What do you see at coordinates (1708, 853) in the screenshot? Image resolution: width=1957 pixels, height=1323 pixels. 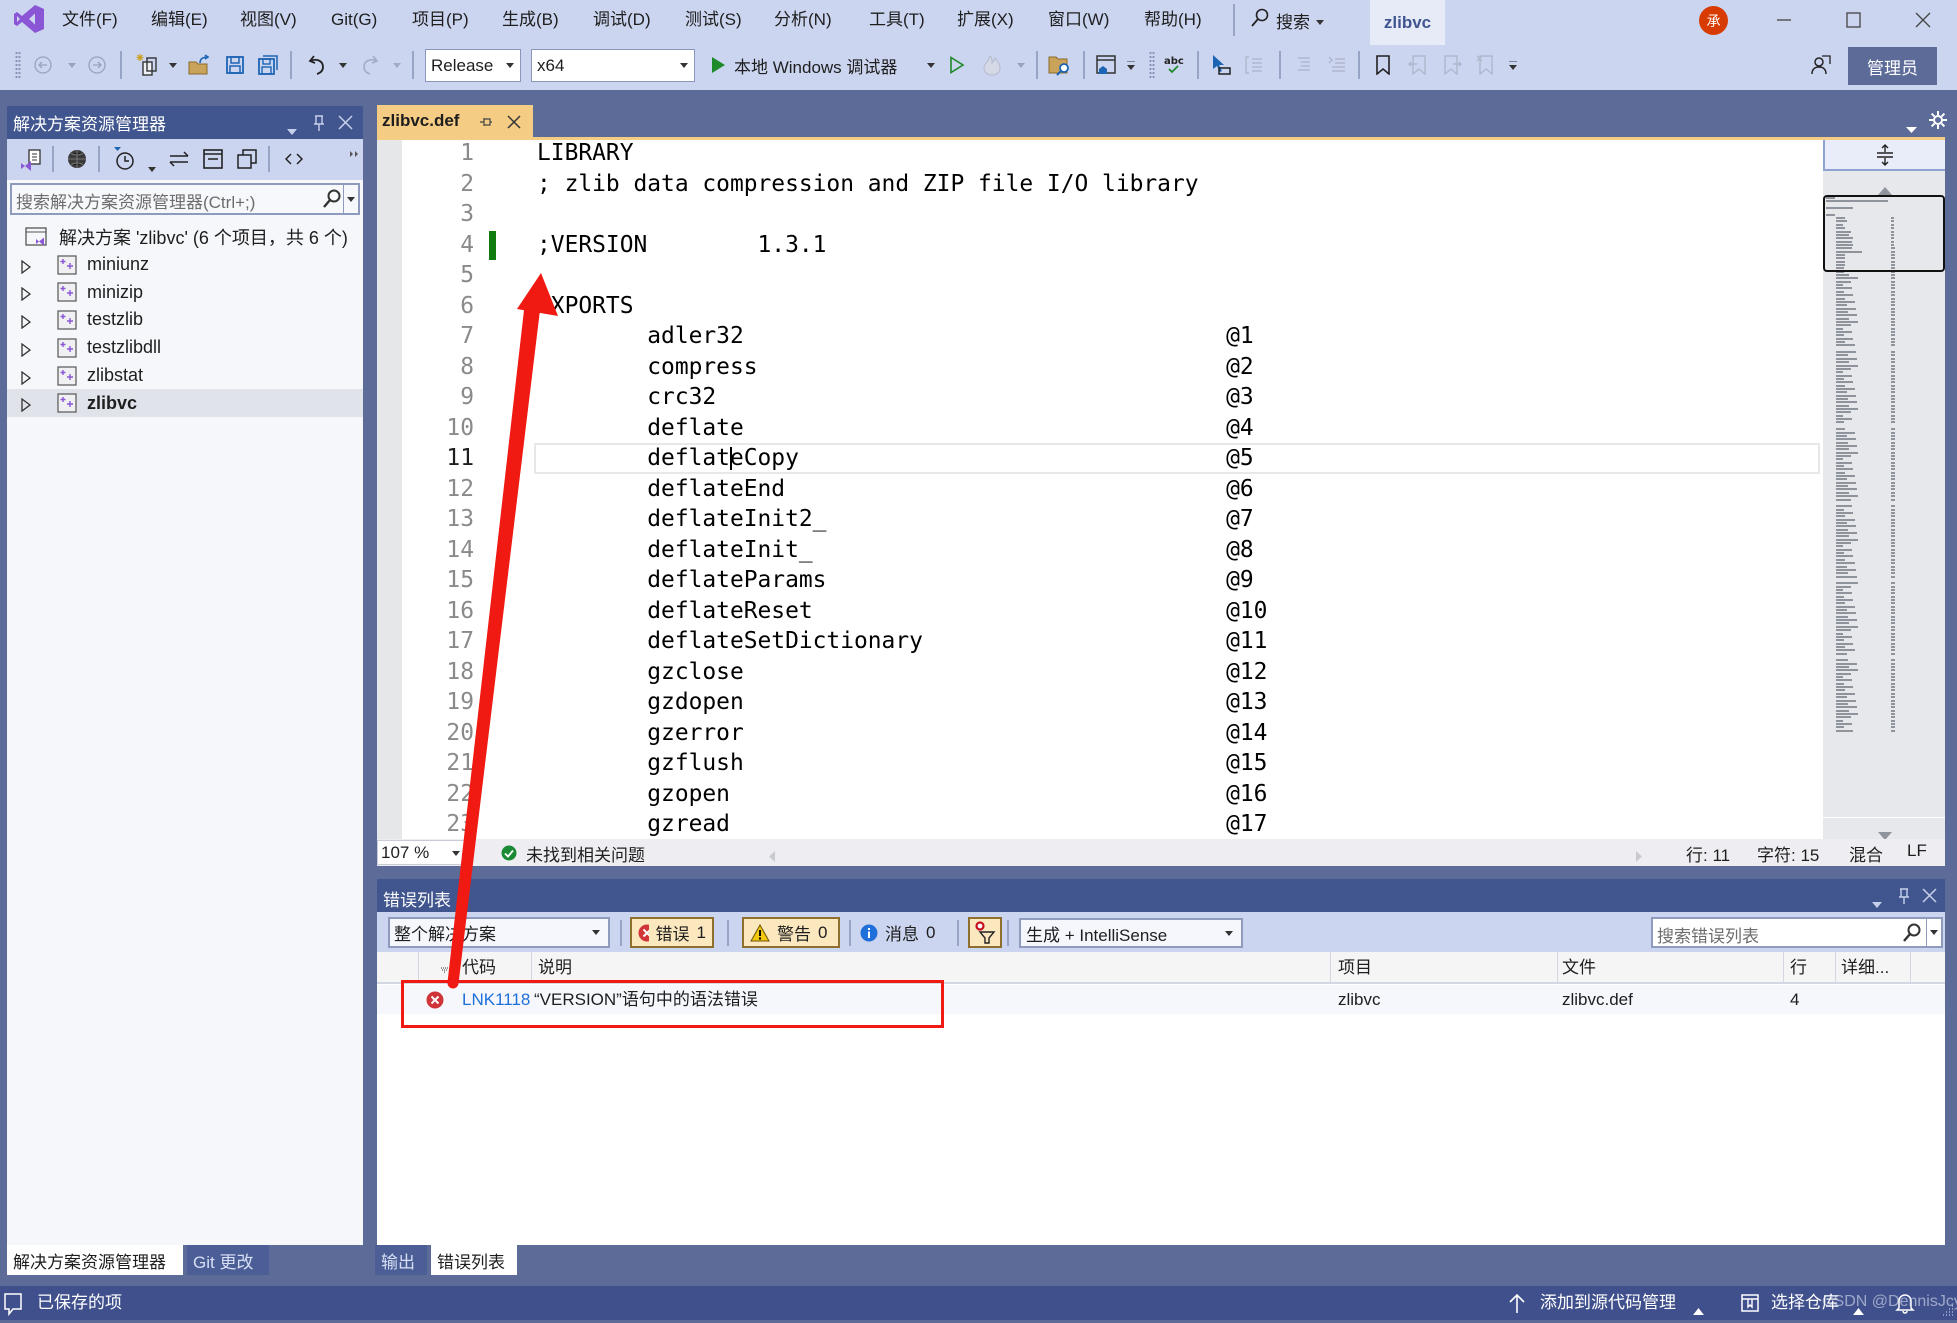 I see `line-indicator: 行: 11` at bounding box center [1708, 853].